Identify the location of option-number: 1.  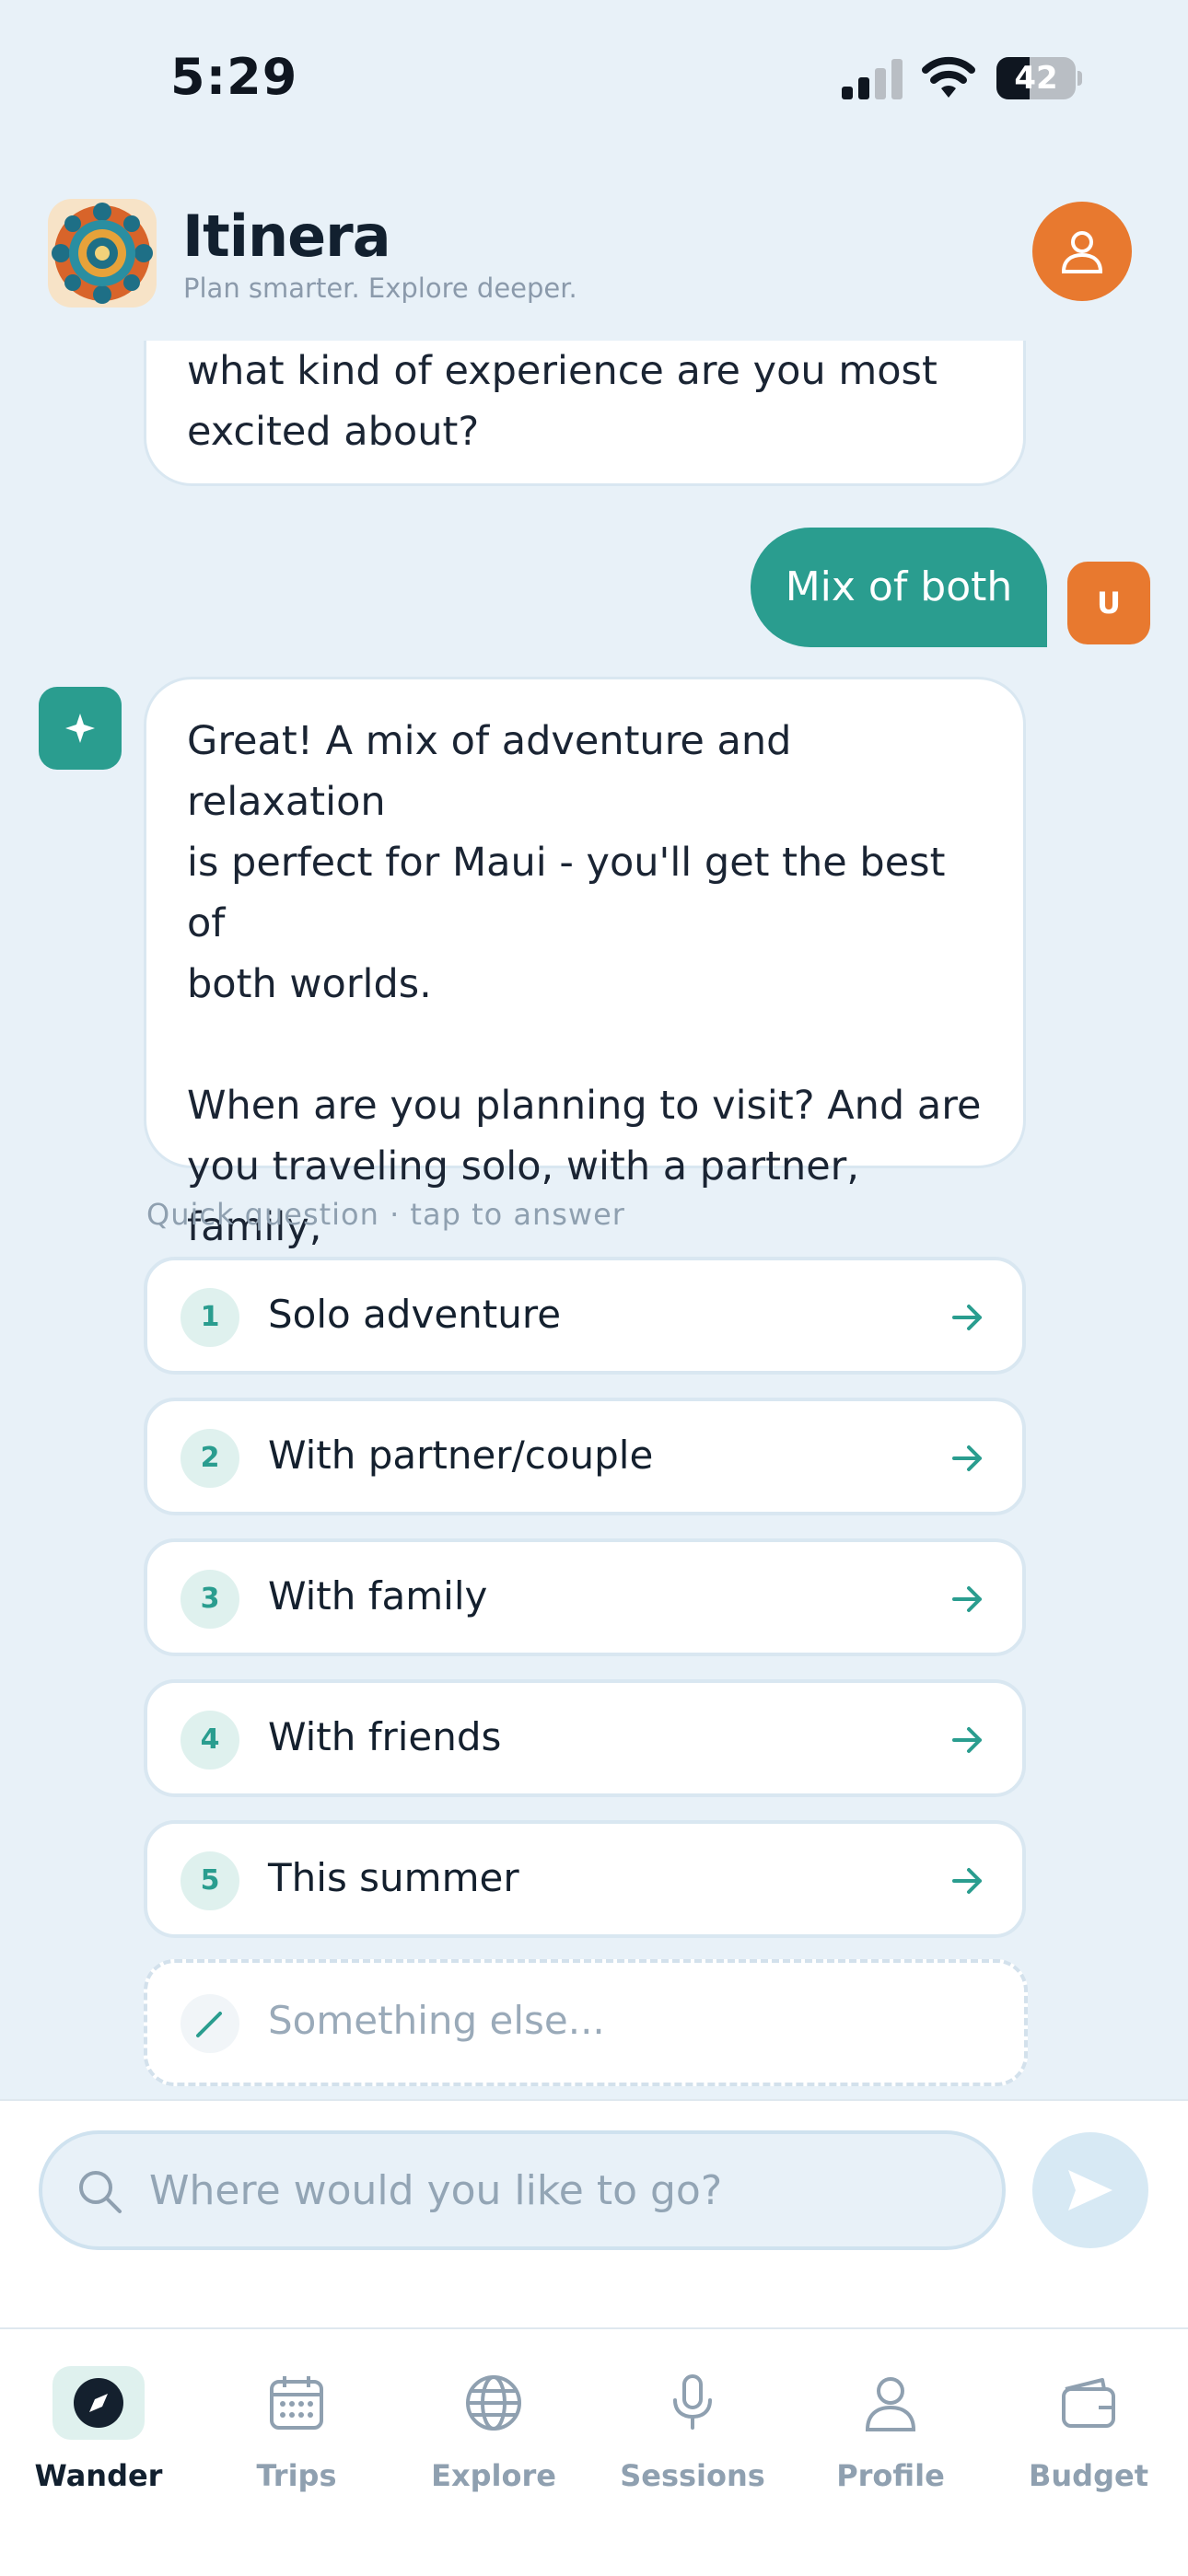
(210, 1317).